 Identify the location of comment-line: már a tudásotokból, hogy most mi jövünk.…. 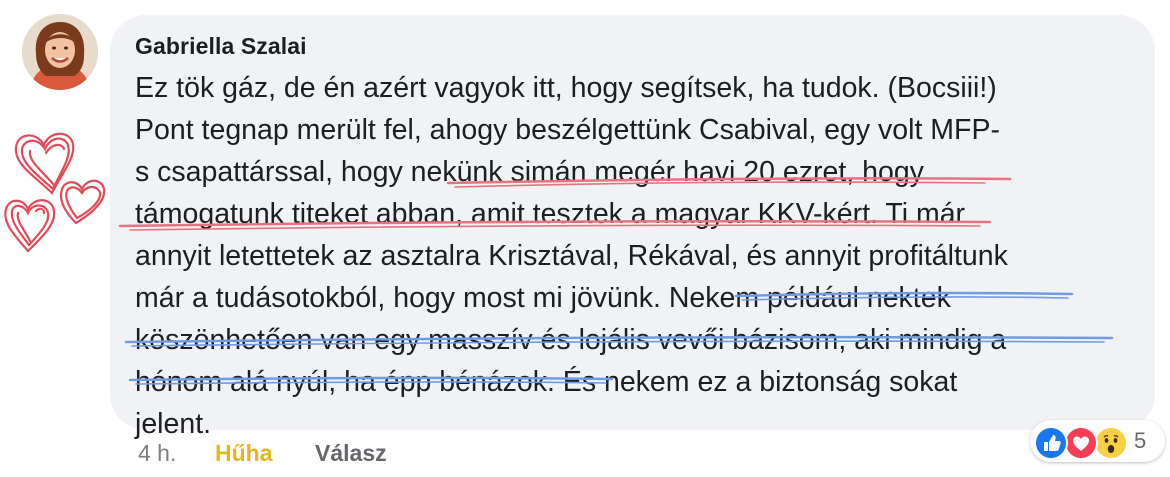
(543, 298).